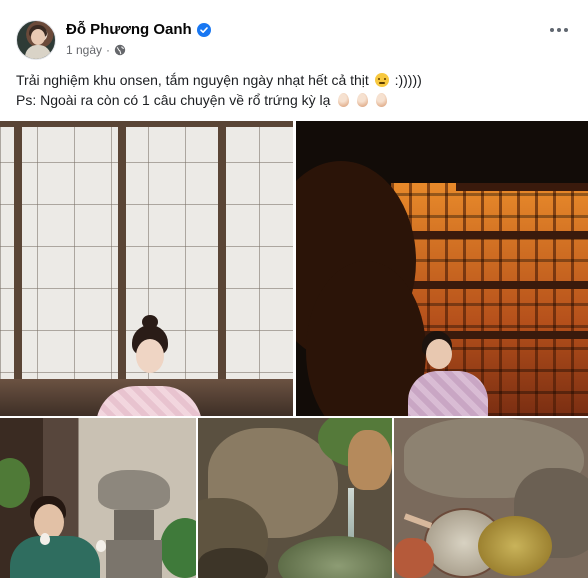 The image size is (588, 578). What do you see at coordinates (515, 546) in the screenshot?
I see `spring-water` at bounding box center [515, 546].